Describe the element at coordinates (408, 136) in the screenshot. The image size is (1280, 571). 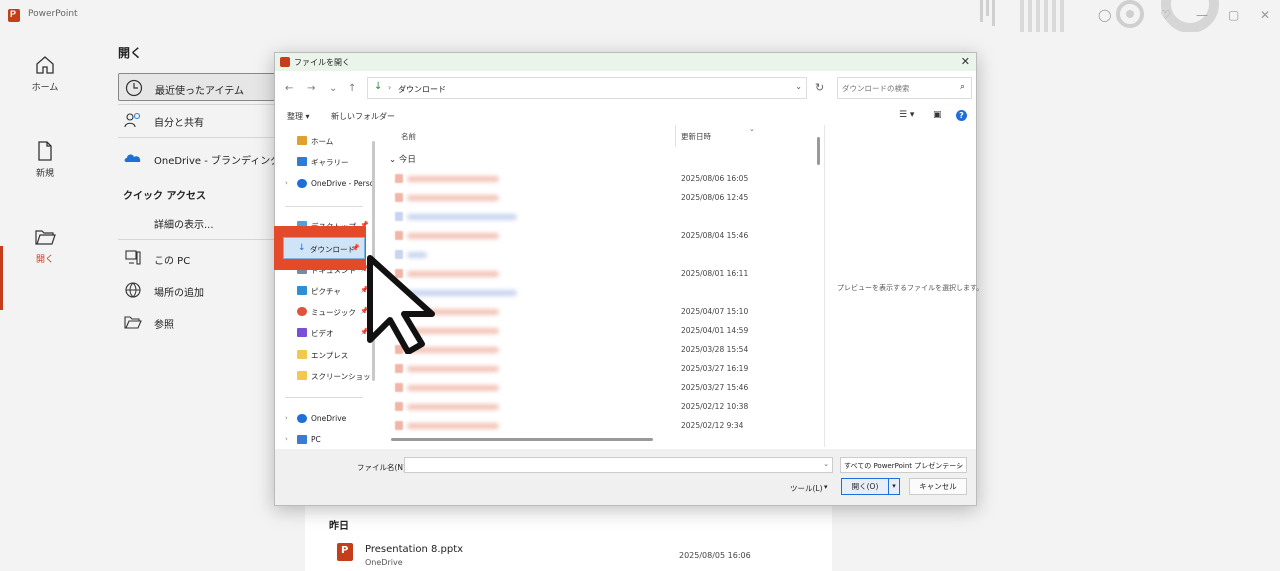
I see `column-header-name: 名前` at that location.